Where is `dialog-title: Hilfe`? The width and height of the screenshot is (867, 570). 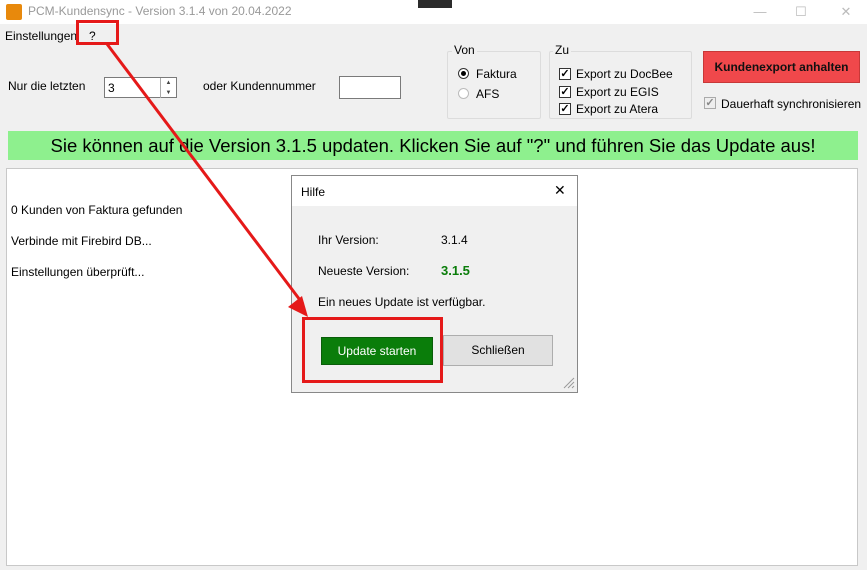 dialog-title: Hilfe is located at coordinates (313, 192).